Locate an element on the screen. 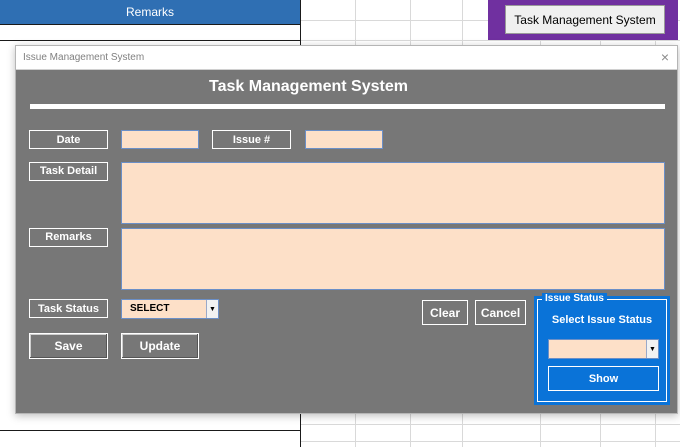 The width and height of the screenshot is (680, 447). remarks-label: Remarks is located at coordinates (68, 237).